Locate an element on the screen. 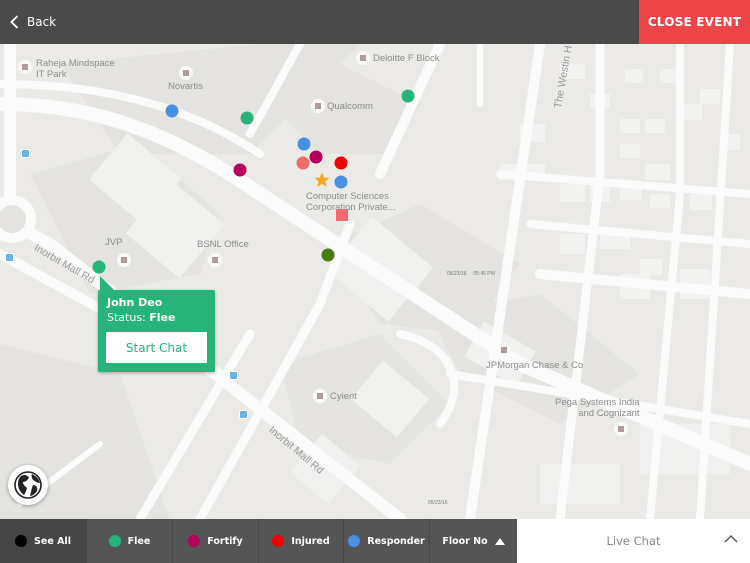 This screenshot has height=563, width=750. poi-label-novartis: Novartis is located at coordinates (185, 86).